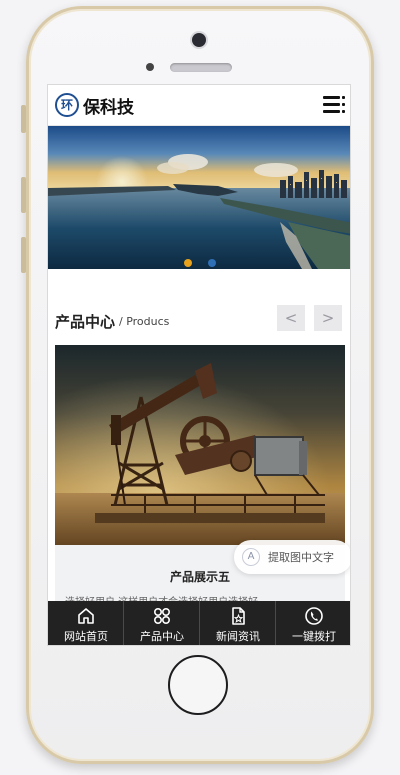 The image size is (400, 775). What do you see at coordinates (162, 636) in the screenshot?
I see `tab-products-label: 产品中心` at bounding box center [162, 636].